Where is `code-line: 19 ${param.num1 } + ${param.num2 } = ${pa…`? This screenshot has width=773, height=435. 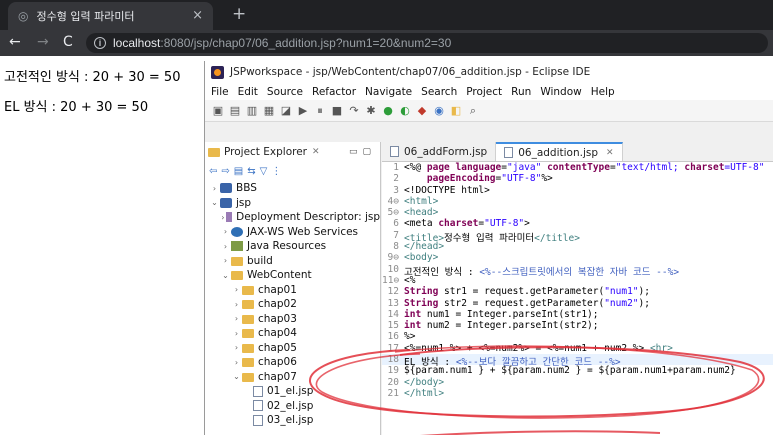
code-line: 19 ${param.num1 } + ${param.num2 } = ${pa… is located at coordinates (577, 370).